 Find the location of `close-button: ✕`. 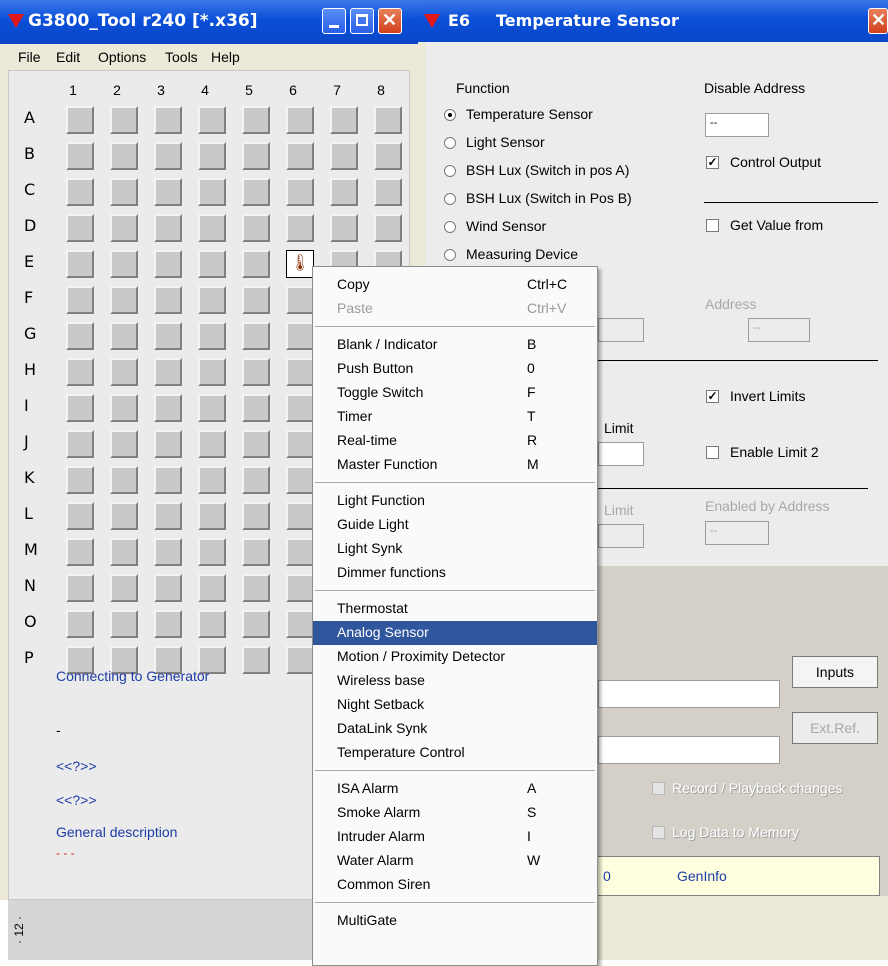

close-button: ✕ is located at coordinates (390, 21).